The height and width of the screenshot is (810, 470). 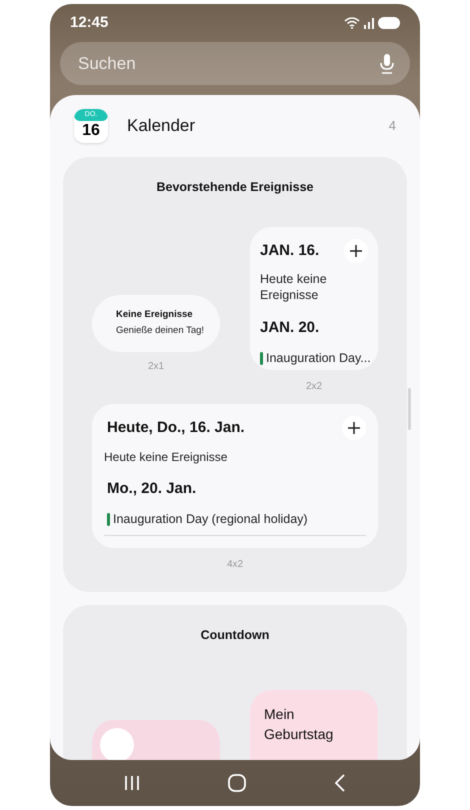 What do you see at coordinates (387, 64) in the screenshot?
I see `microphone-icon` at bounding box center [387, 64].